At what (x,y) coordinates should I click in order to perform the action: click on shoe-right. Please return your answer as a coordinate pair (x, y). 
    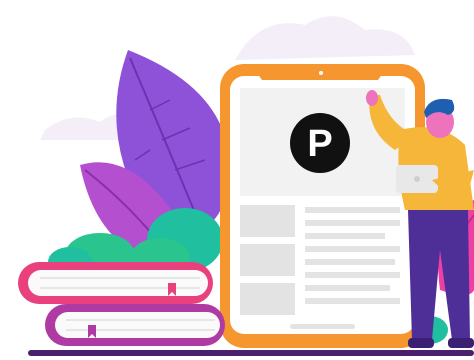
    Looking at the image, I should click on (461, 343).